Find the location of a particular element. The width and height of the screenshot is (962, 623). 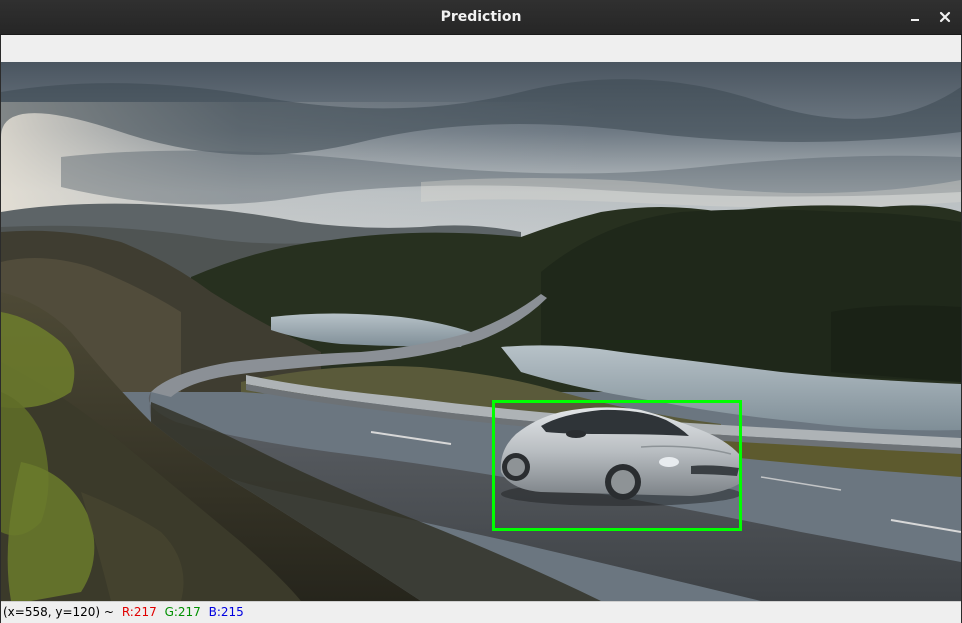

close-button is located at coordinates (945, 17).